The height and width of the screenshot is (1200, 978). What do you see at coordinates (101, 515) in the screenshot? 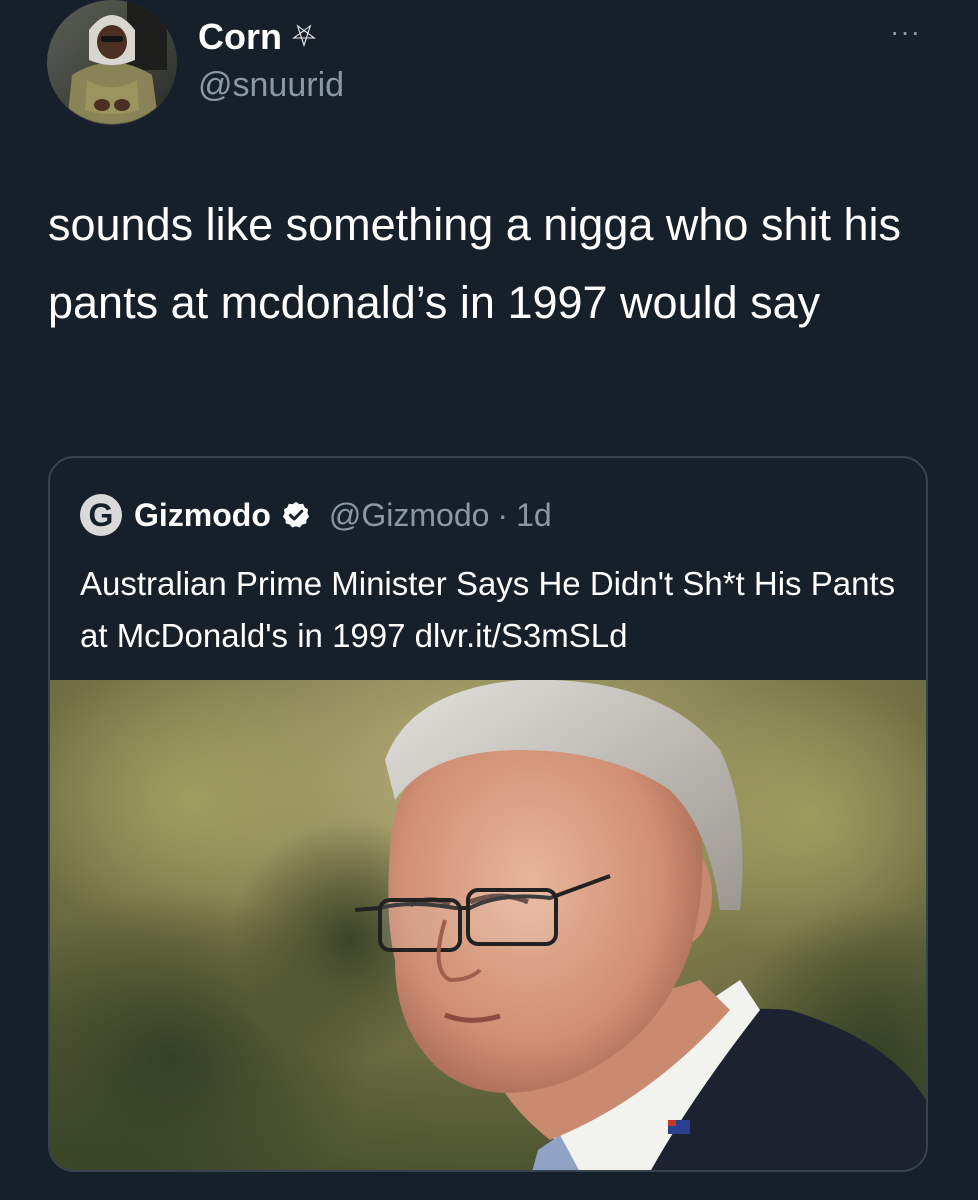
I see `gizmodo-logo-icon: G` at bounding box center [101, 515].